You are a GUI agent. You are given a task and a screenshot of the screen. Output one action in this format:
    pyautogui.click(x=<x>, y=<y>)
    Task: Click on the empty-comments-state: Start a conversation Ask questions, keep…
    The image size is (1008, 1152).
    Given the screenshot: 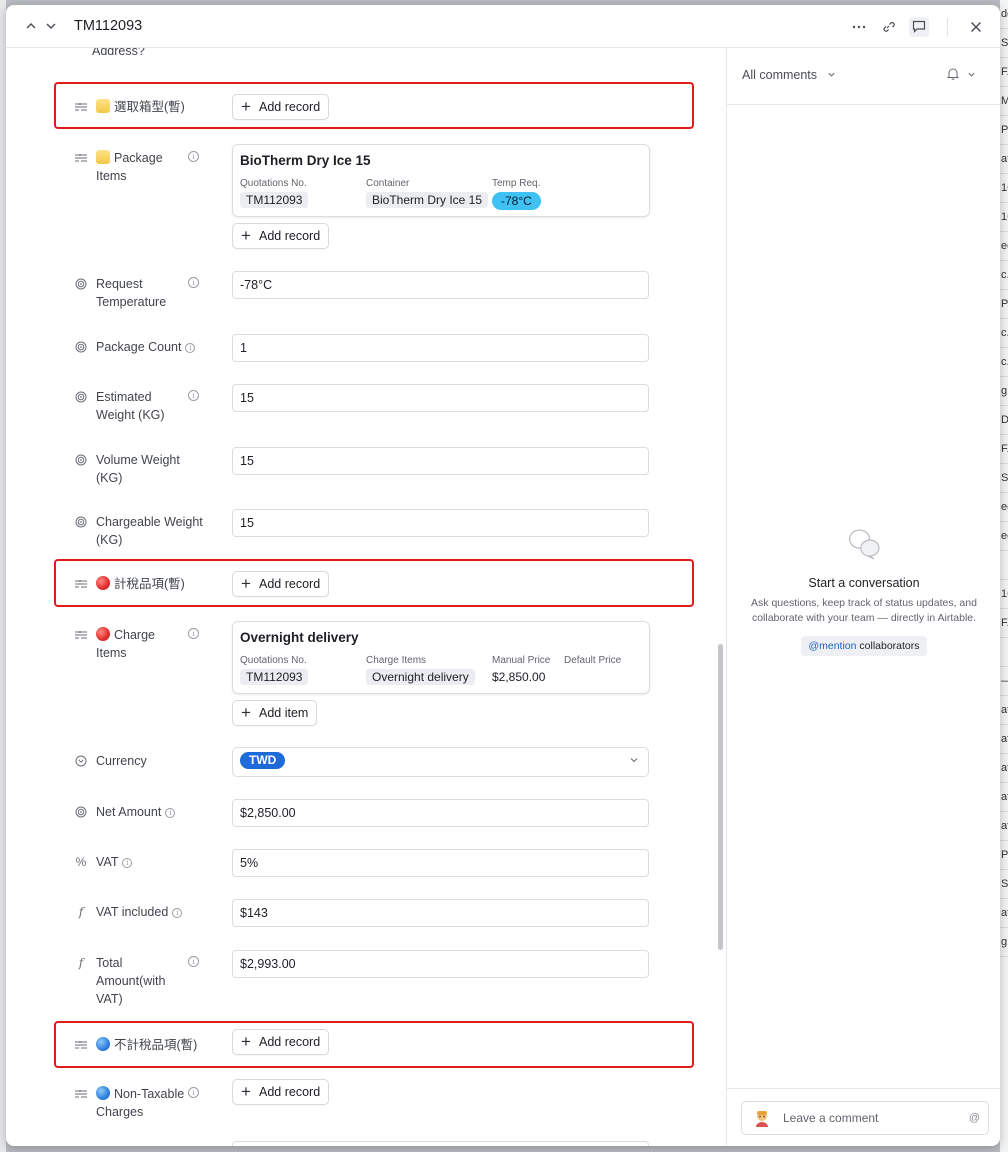 What is the action you would take?
    pyautogui.click(x=863, y=592)
    